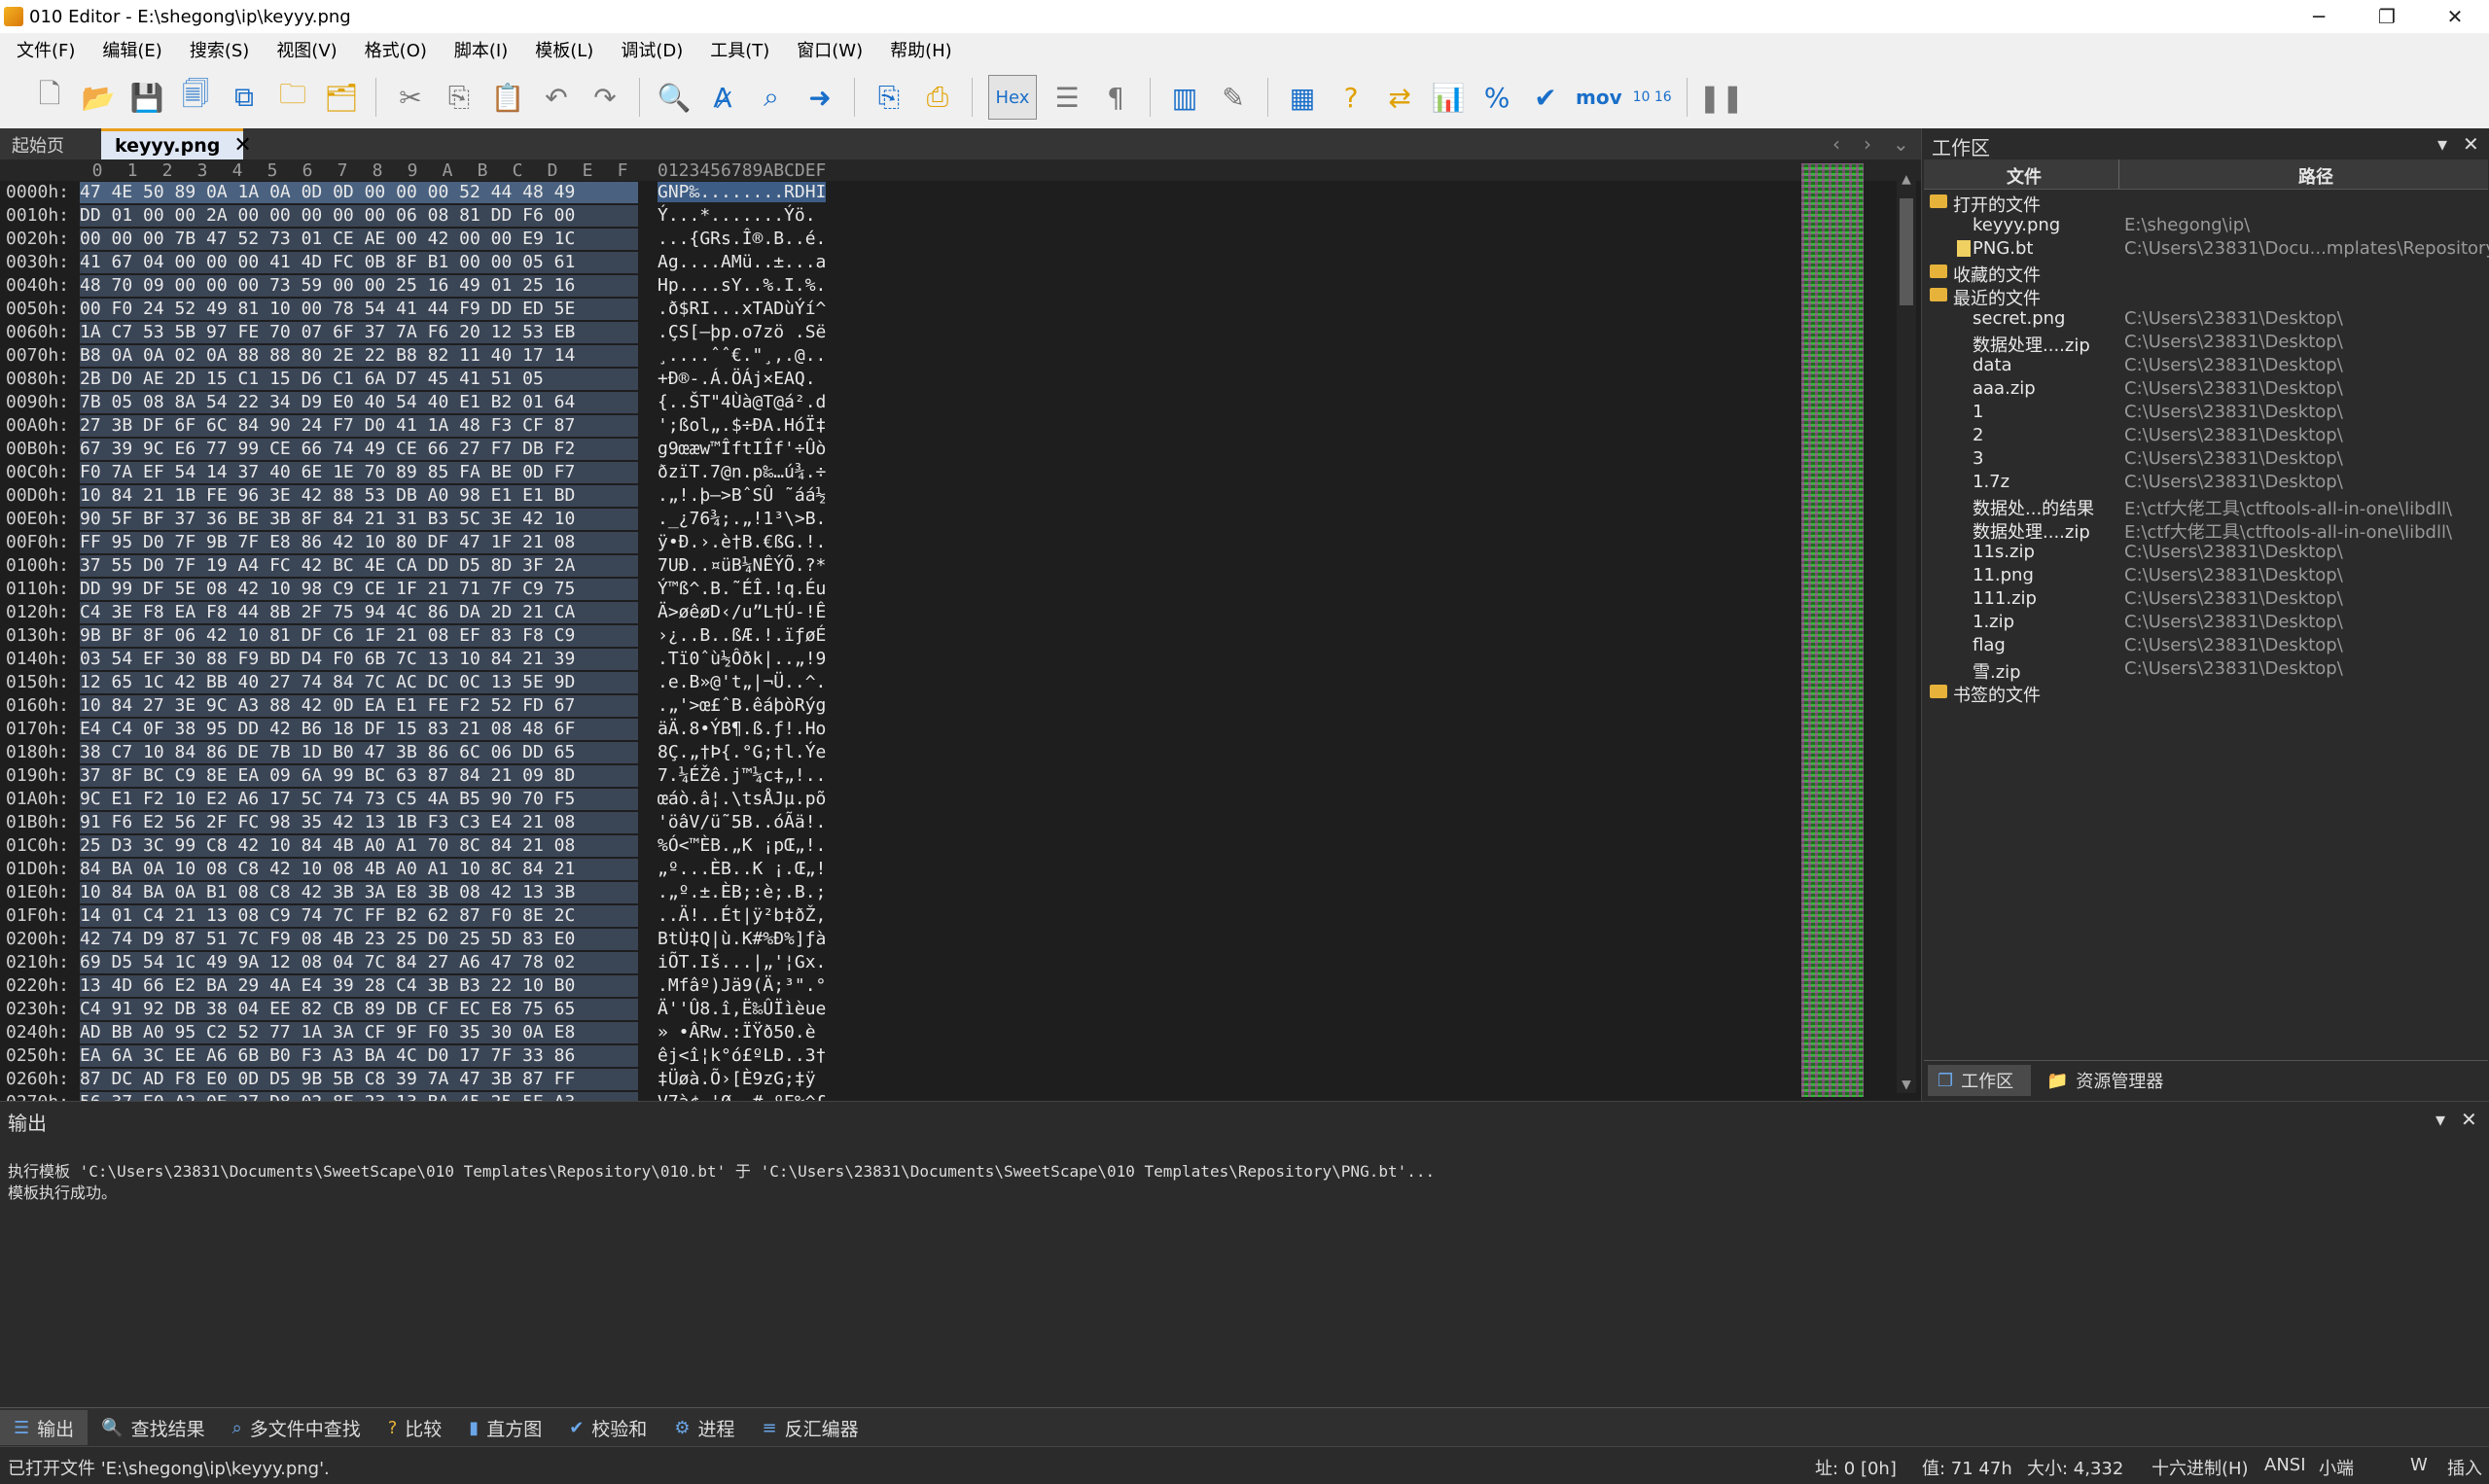  What do you see at coordinates (2469, 1119) in the screenshot?
I see `output-close-icon: ✕` at bounding box center [2469, 1119].